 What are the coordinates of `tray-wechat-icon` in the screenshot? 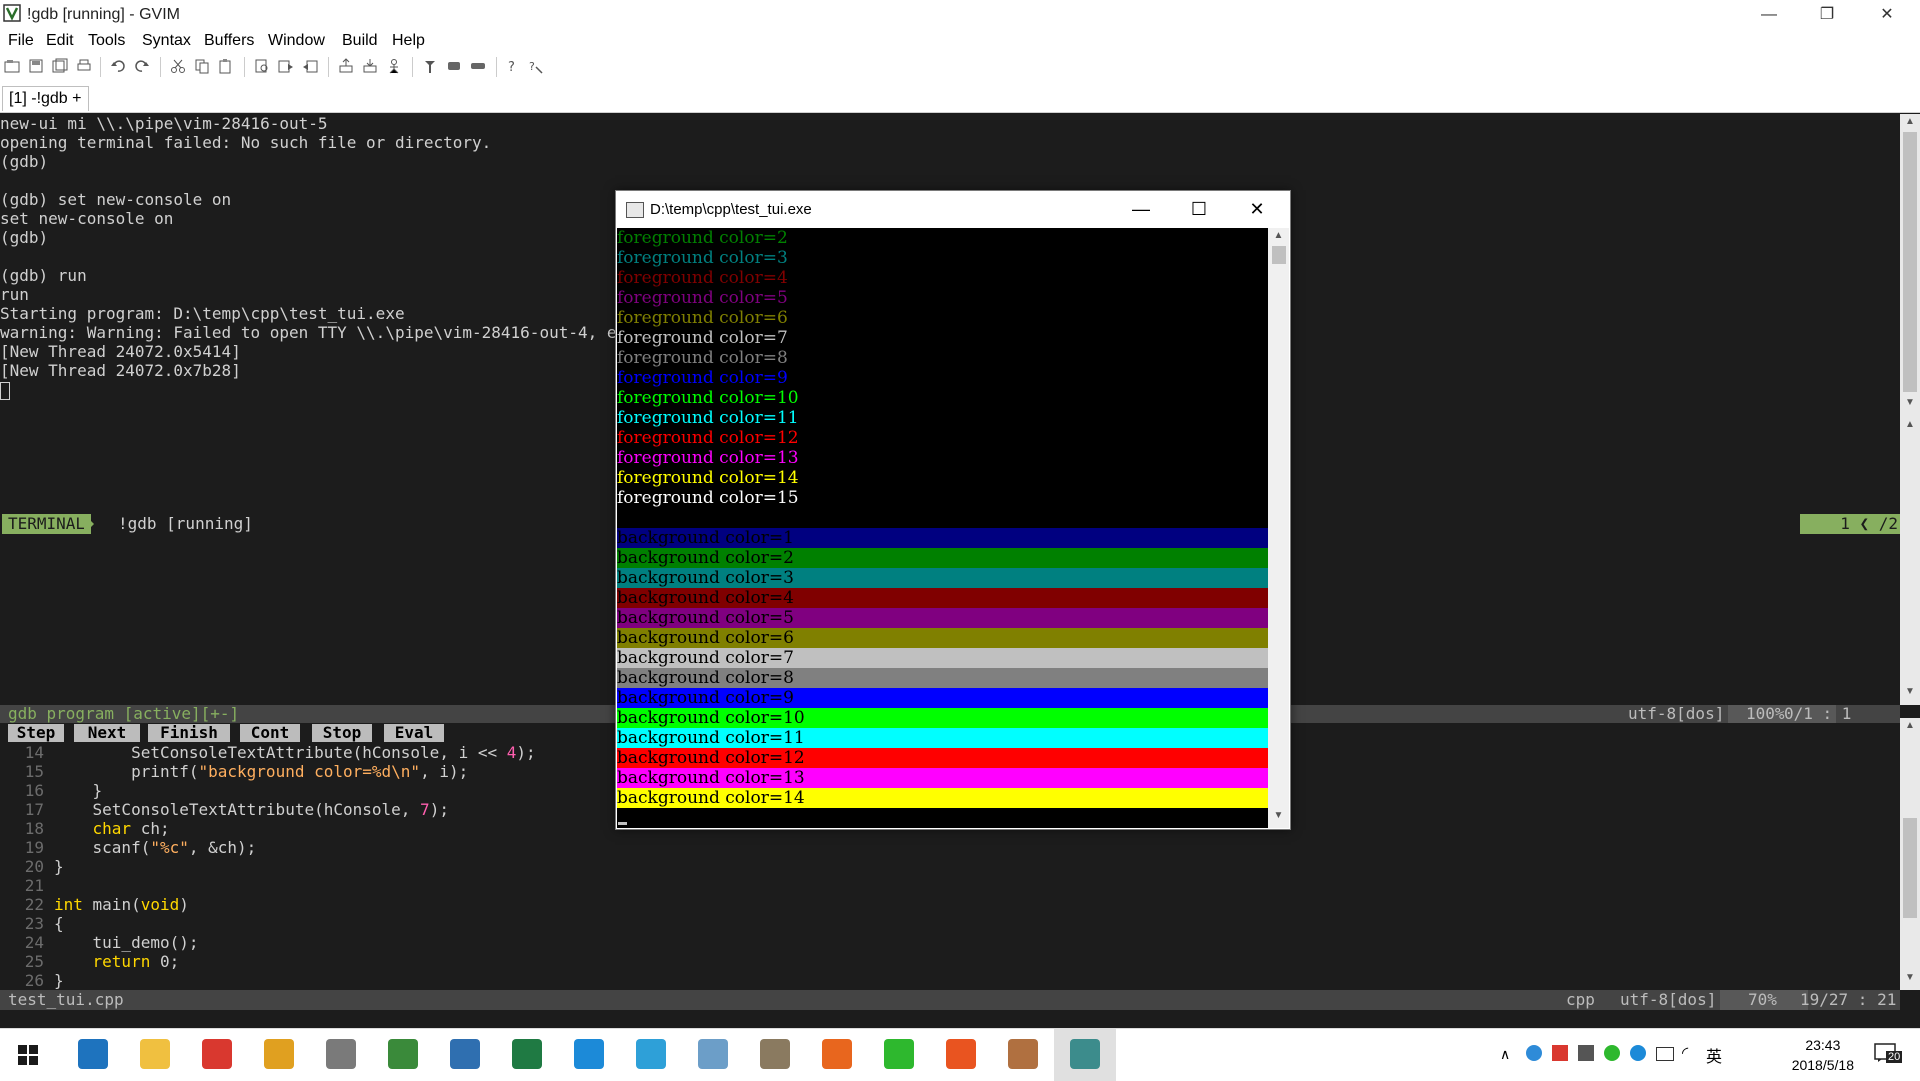 It's located at (1612, 1053).